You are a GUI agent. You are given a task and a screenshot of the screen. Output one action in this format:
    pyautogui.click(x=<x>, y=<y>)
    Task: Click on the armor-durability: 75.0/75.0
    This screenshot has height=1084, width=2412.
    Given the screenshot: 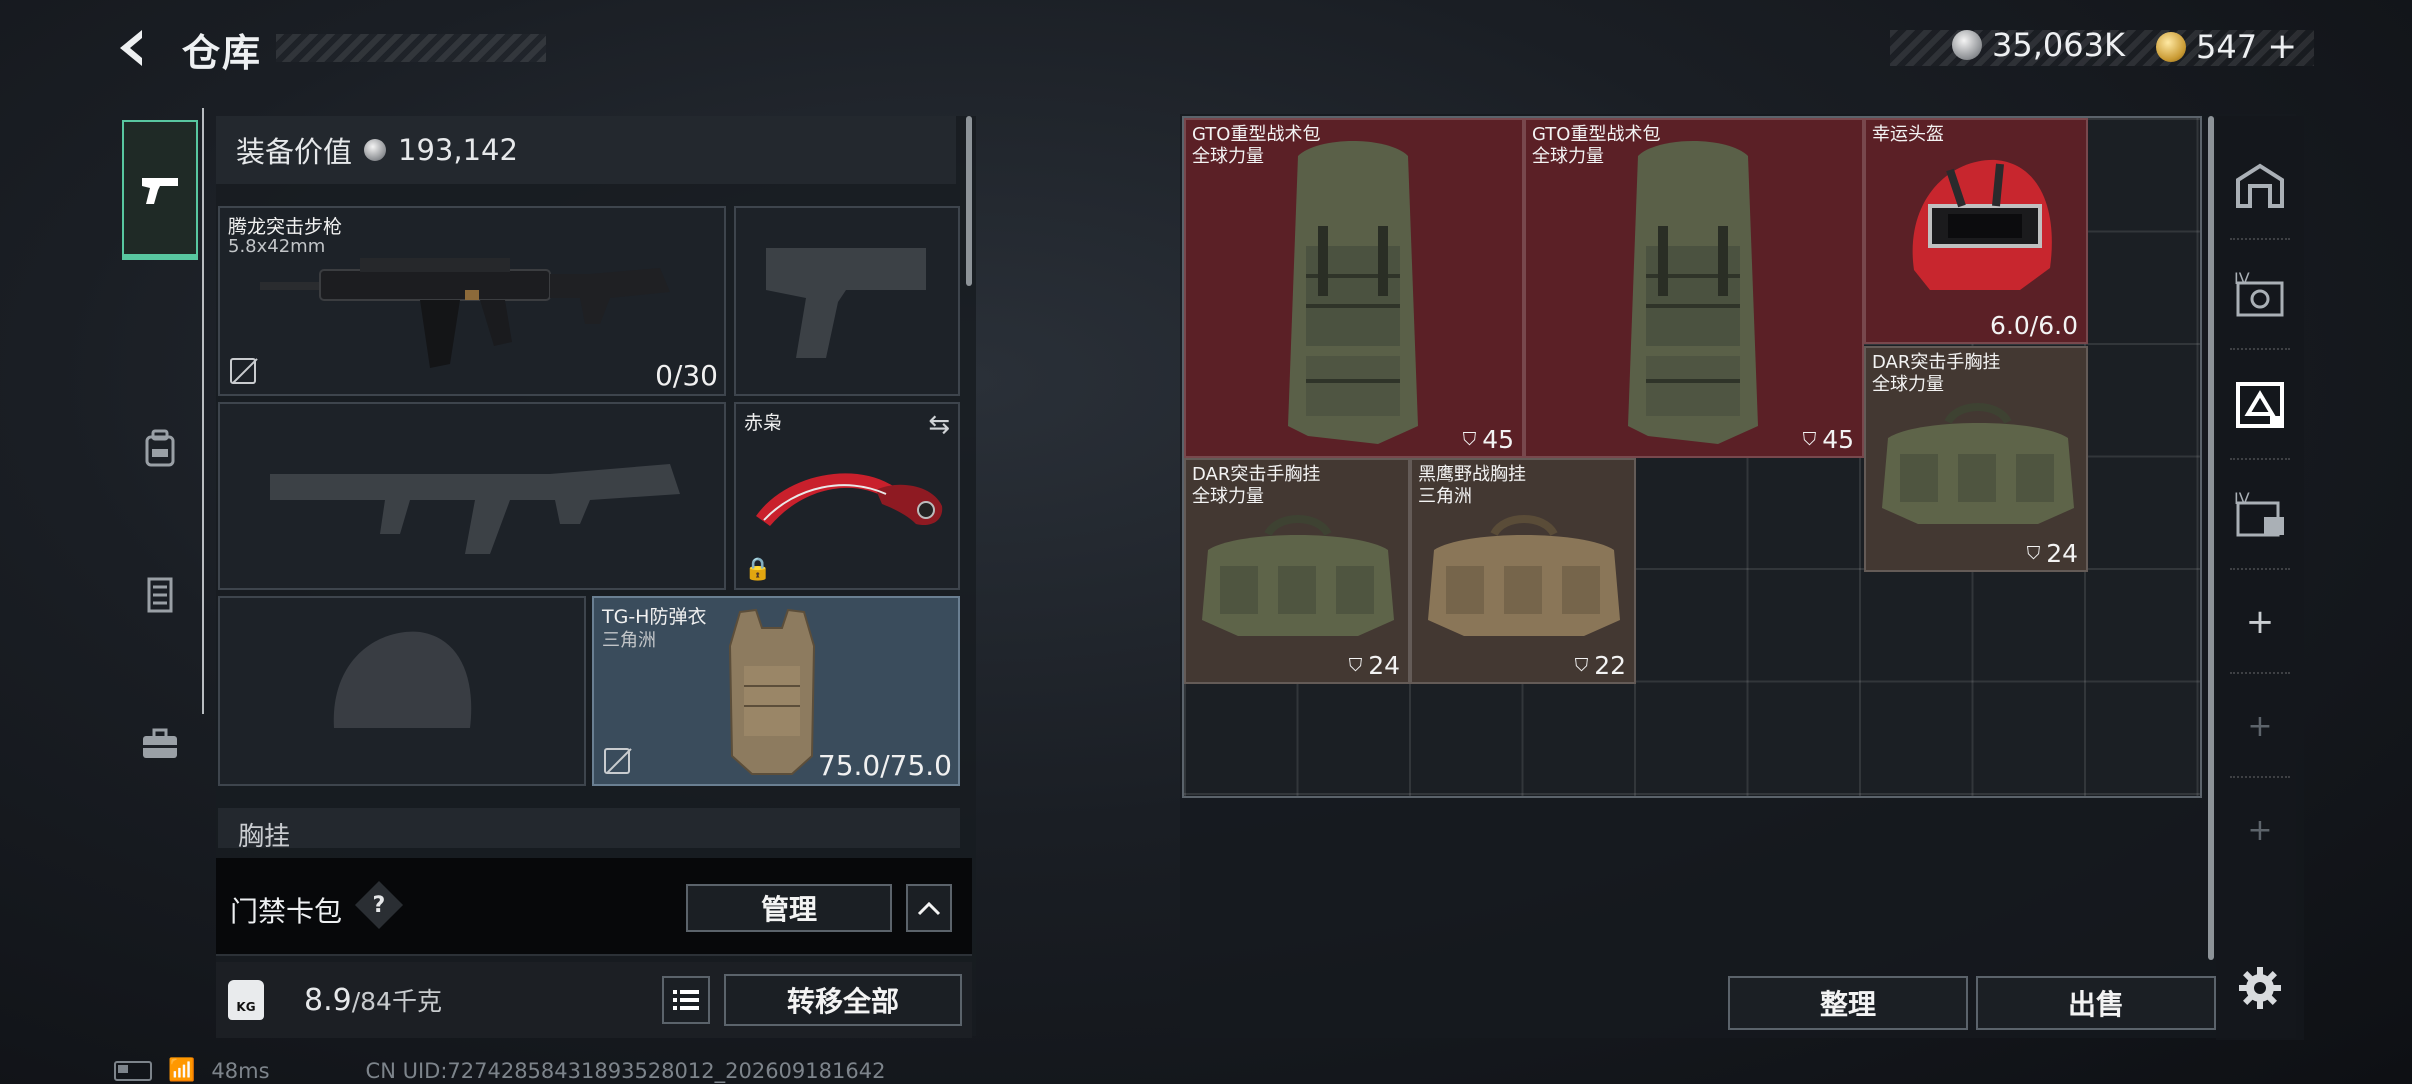 What is the action you would take?
    pyautogui.click(x=884, y=765)
    